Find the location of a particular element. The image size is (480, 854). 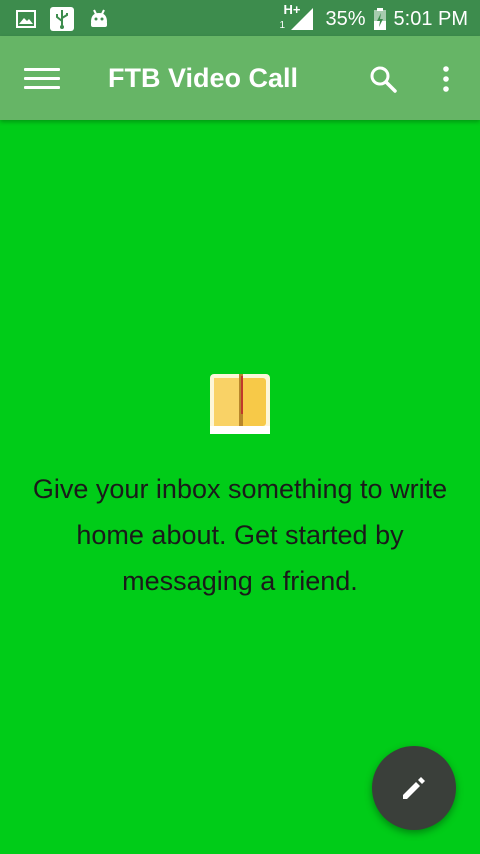

battery-charging-icon is located at coordinates (379, 19).